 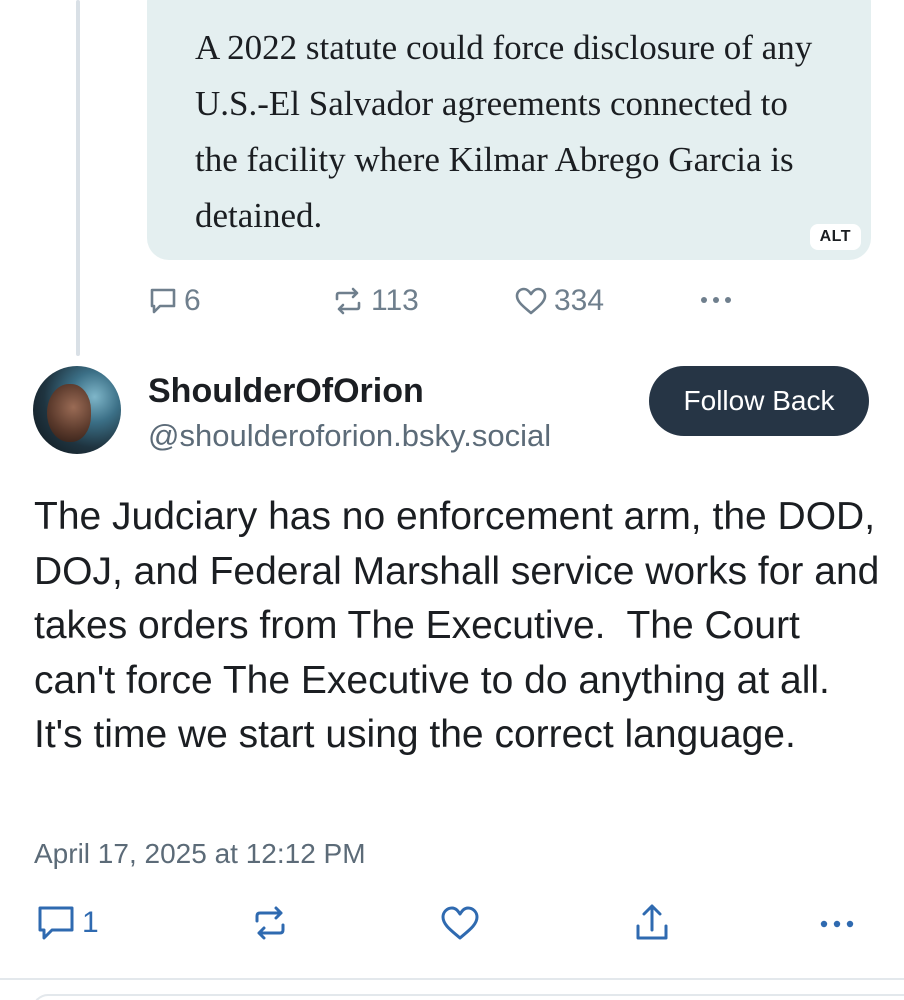 I want to click on author-handle: @shoulderoforion.bsky.social, so click(x=349, y=436).